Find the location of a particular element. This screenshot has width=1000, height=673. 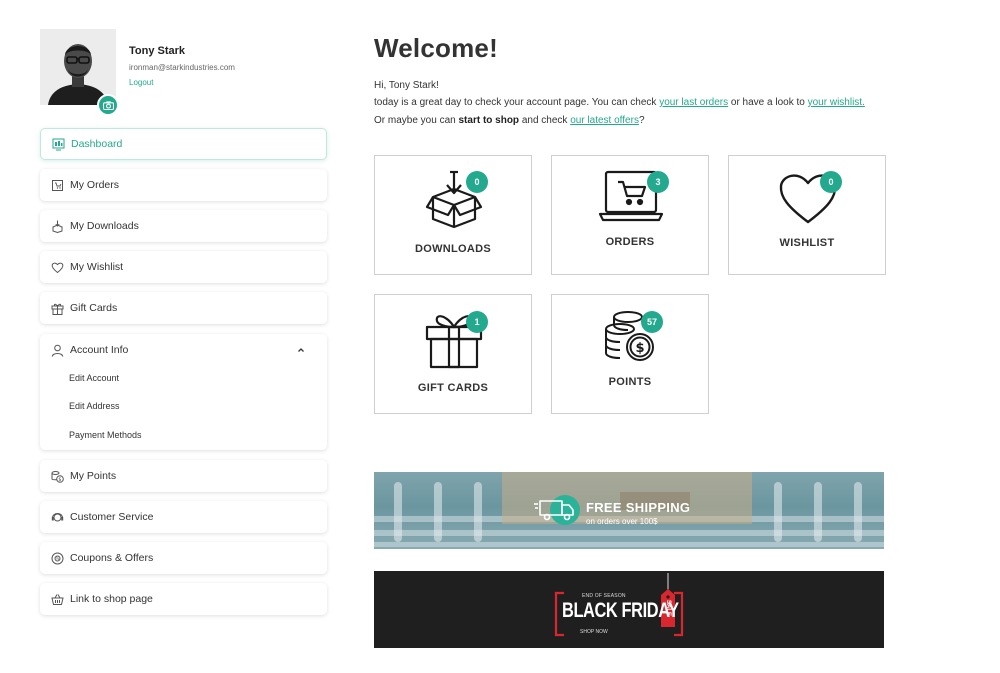

sidebar-item-label: My Orders is located at coordinates (95, 185).